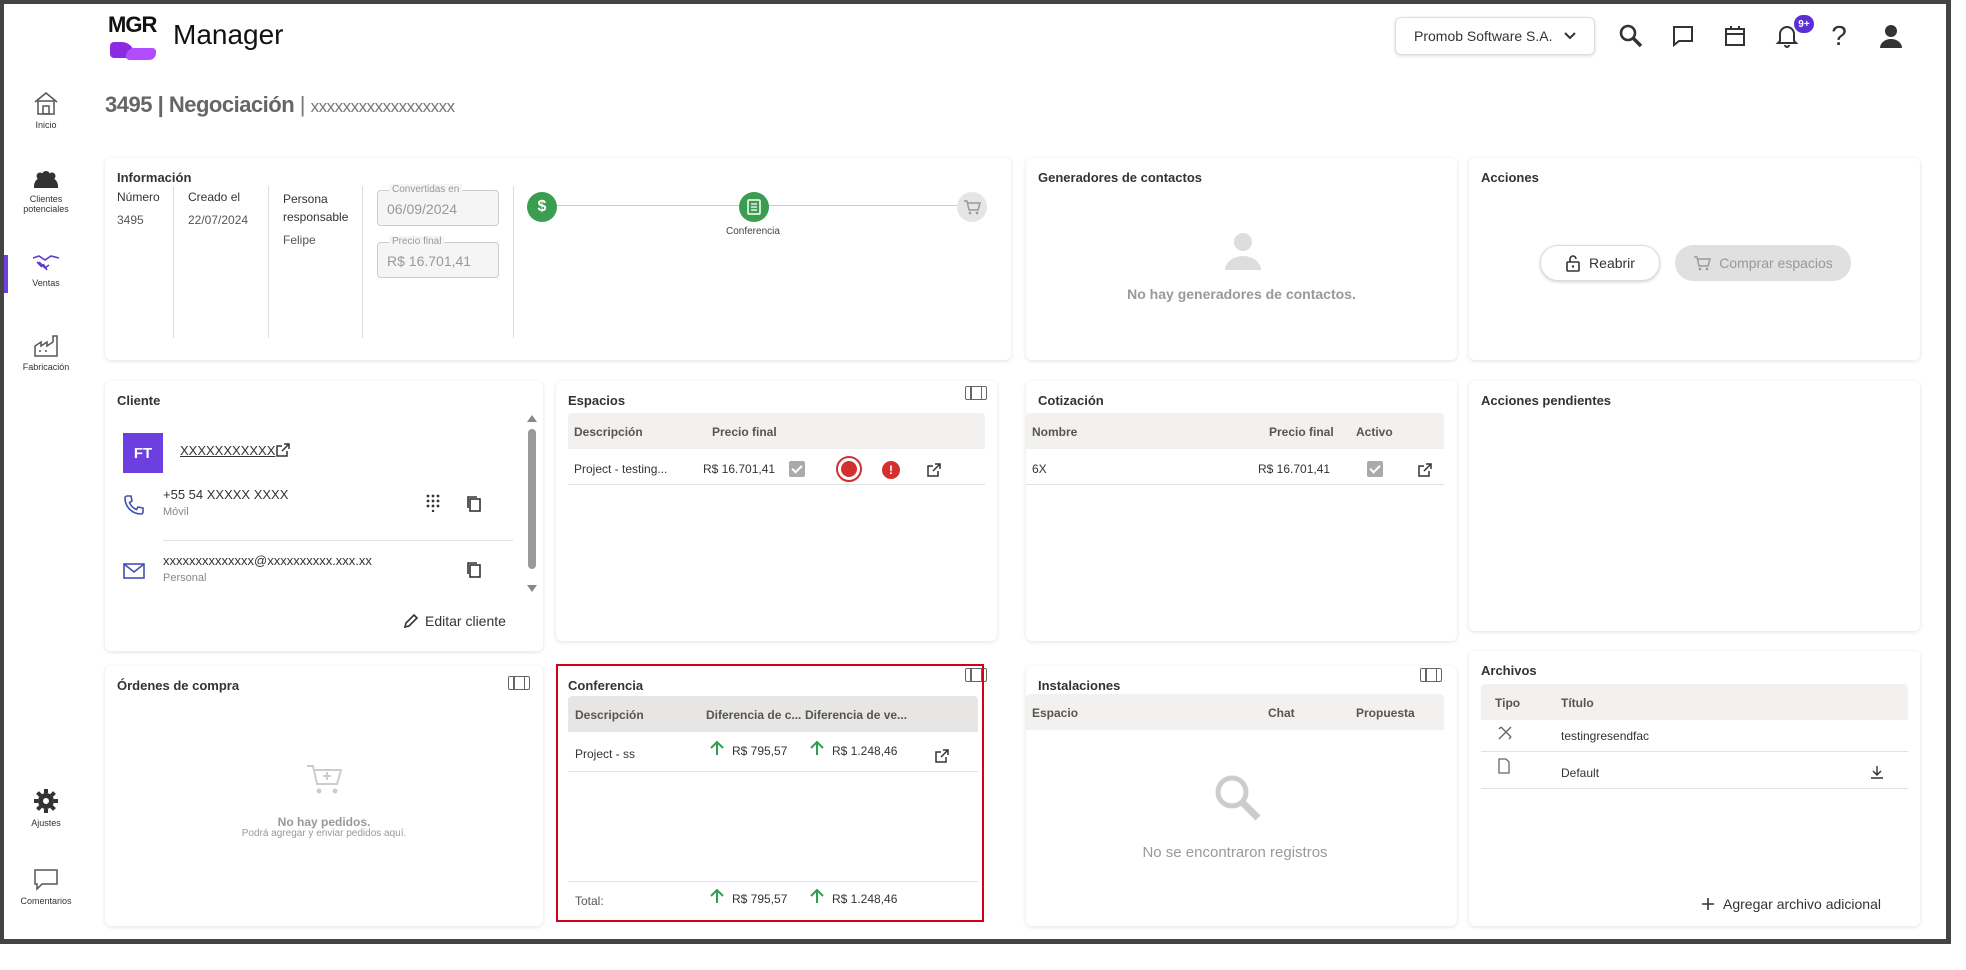  Describe the element at coordinates (1802, 904) in the screenshot. I see `add-file-label: Agregar archivo adicional` at that location.